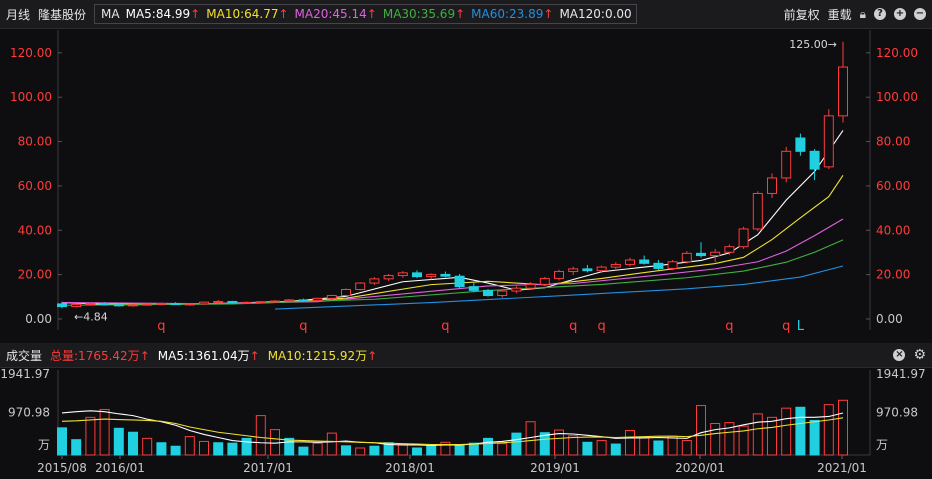 The image size is (932, 479). Describe the element at coordinates (897, 97) in the screenshot. I see `y-tick-label-right: 100.00` at that location.